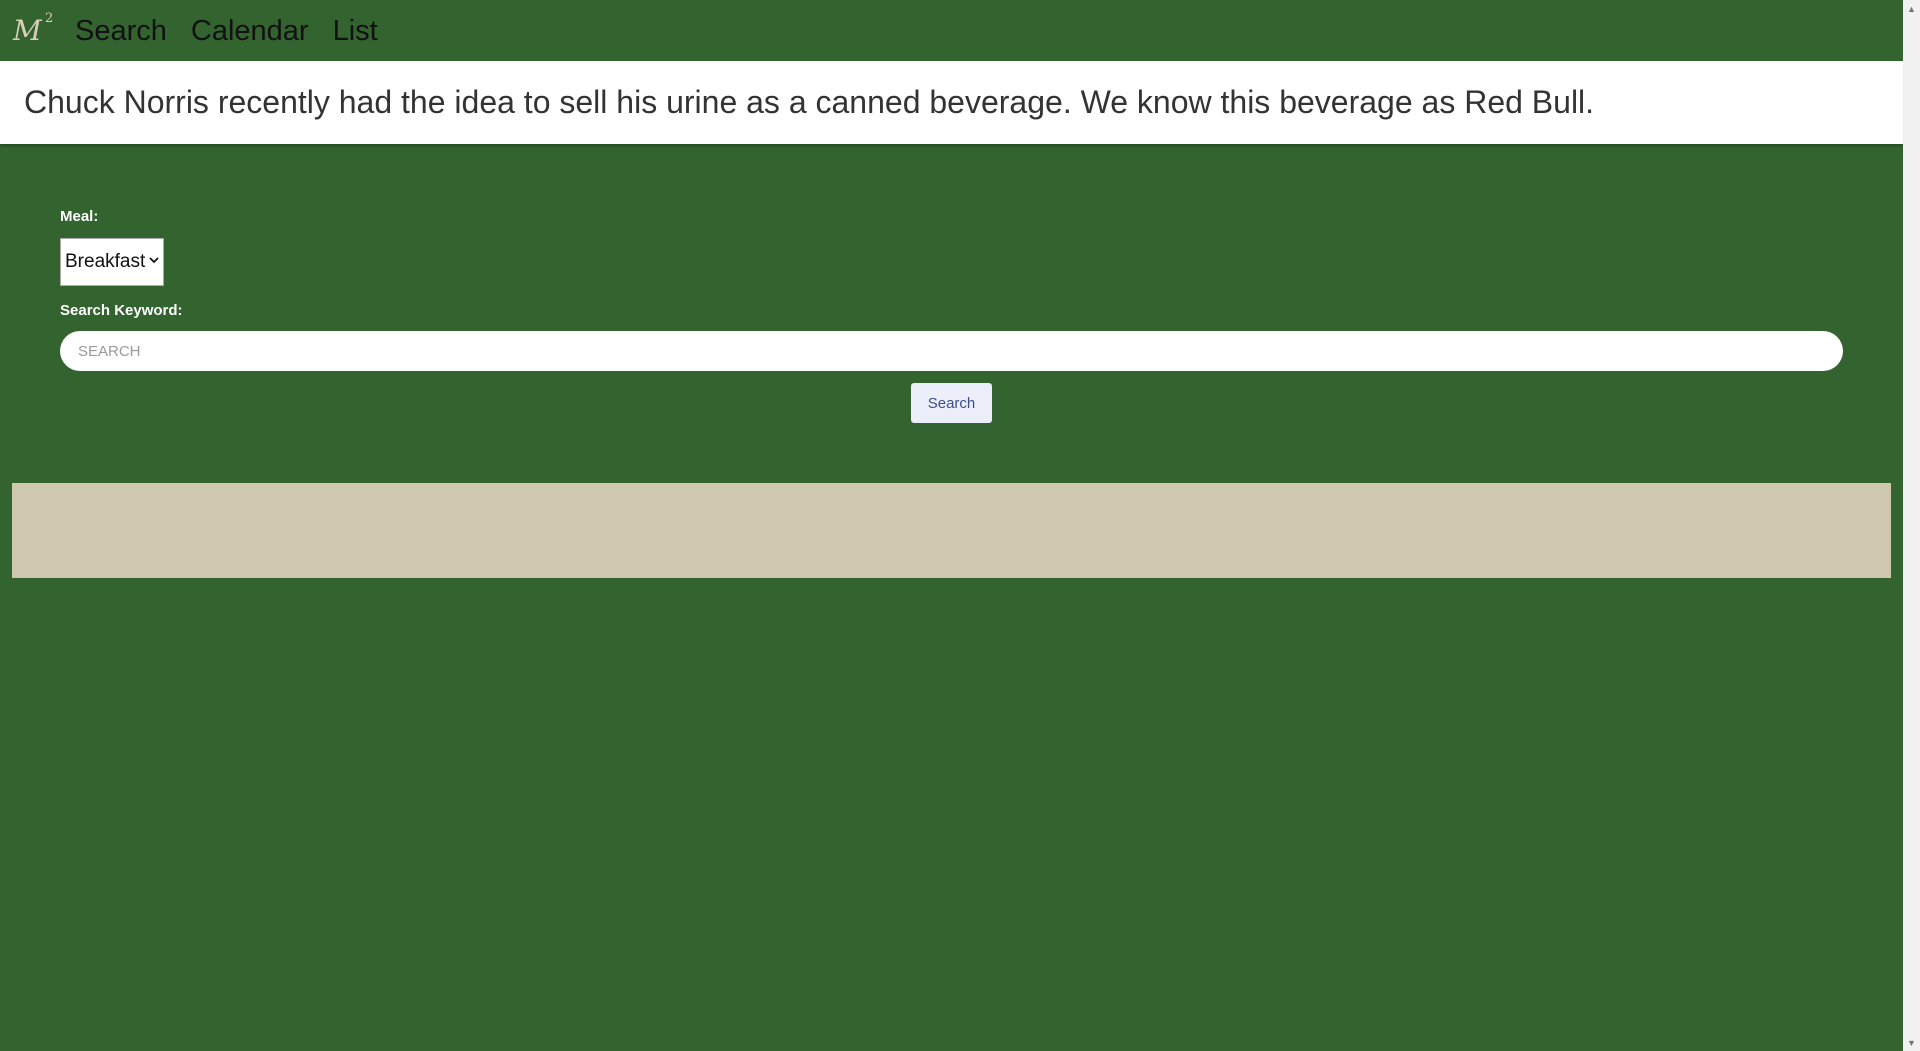 Image resolution: width=1920 pixels, height=1051 pixels. Describe the element at coordinates (121, 310) in the screenshot. I see `search-keyword-label: Search Keyword:` at that location.